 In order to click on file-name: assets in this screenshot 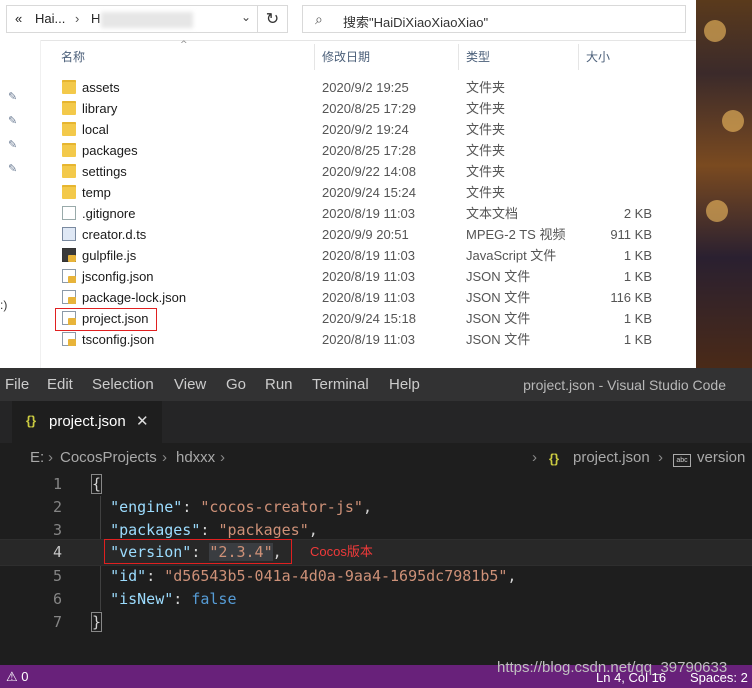, I will do `click(101, 87)`.